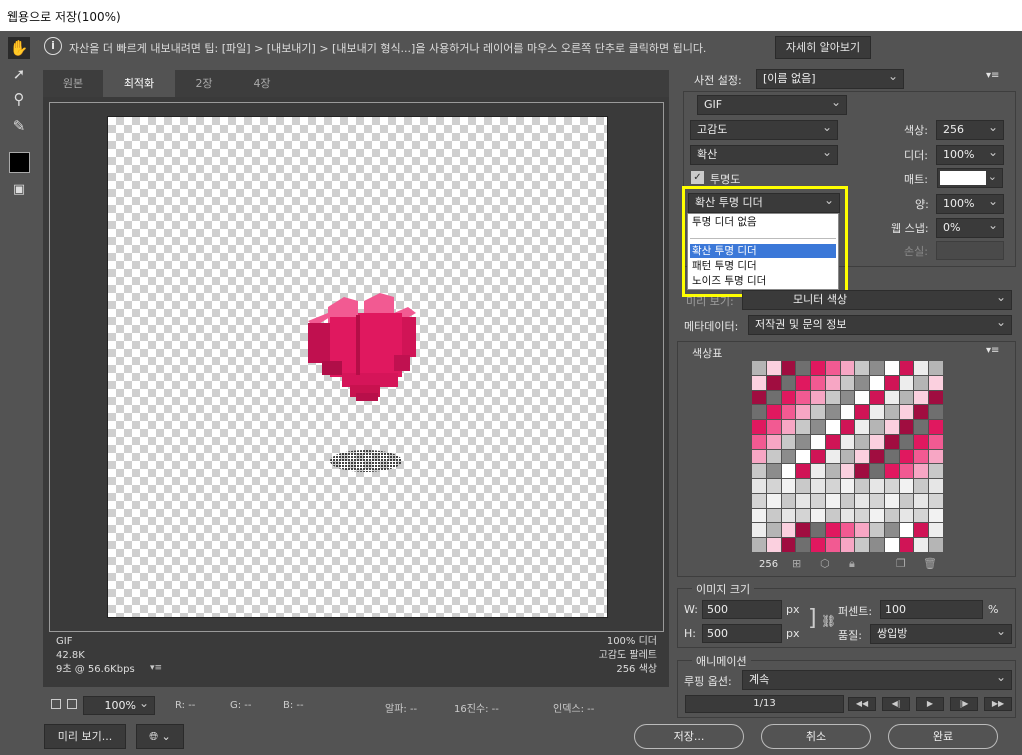 The height and width of the screenshot is (755, 1022). What do you see at coordinates (970, 130) in the screenshot?
I see `colors-select: 256` at bounding box center [970, 130].